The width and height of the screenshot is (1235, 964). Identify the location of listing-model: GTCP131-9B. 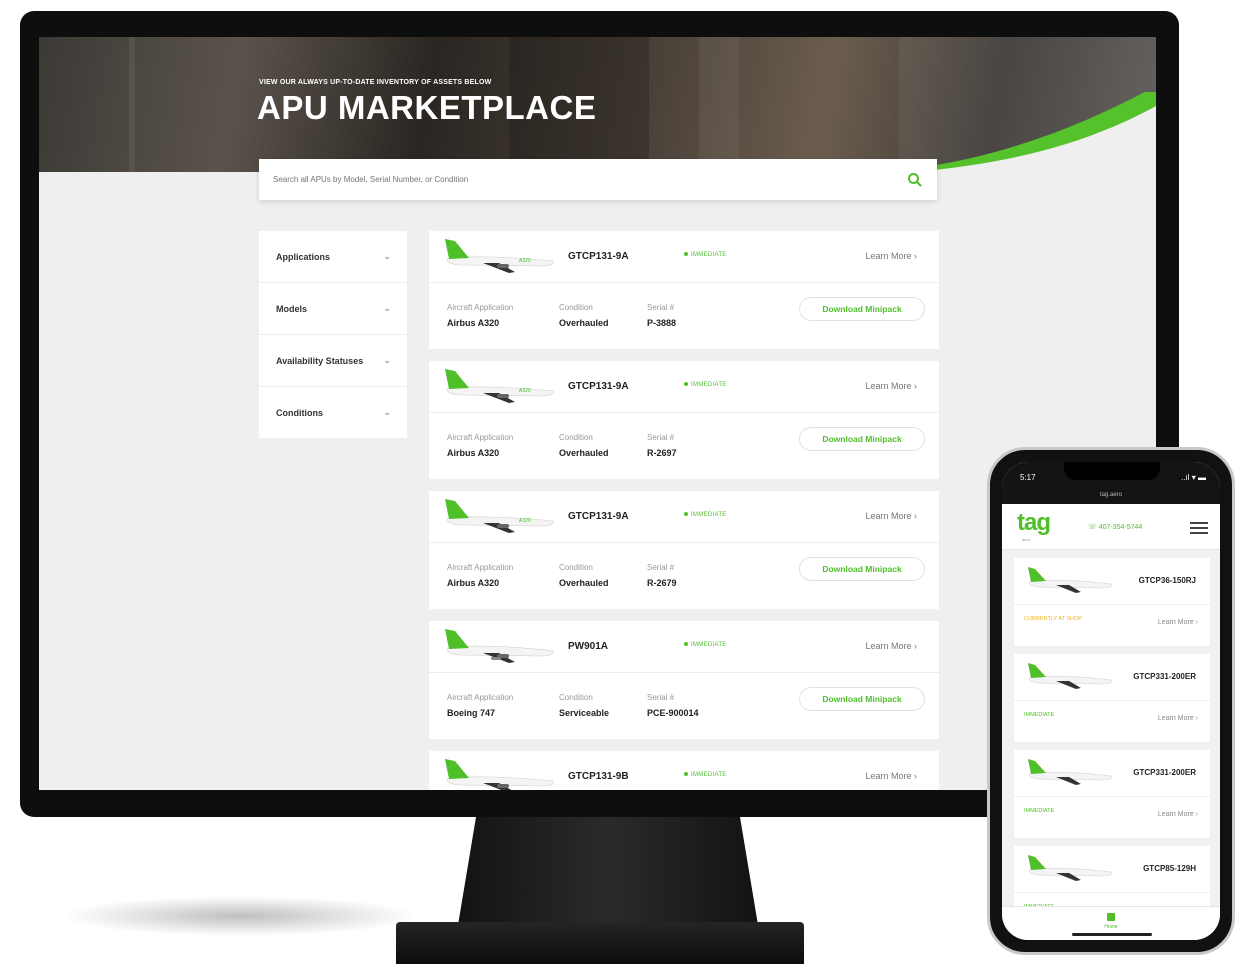
(598, 776).